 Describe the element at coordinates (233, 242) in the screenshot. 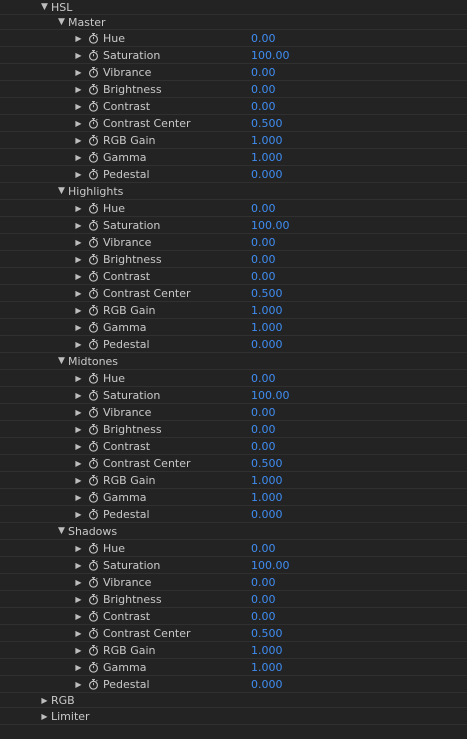

I see `param-row-highlights-vibrance: ▶ Vibrance 0.00` at that location.